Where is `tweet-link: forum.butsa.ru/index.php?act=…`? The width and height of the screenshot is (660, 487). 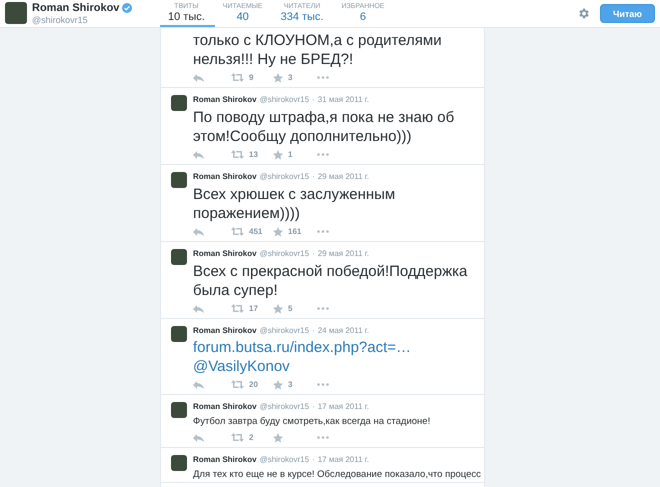 tweet-link: forum.butsa.ru/index.php?act=… is located at coordinates (333, 347).